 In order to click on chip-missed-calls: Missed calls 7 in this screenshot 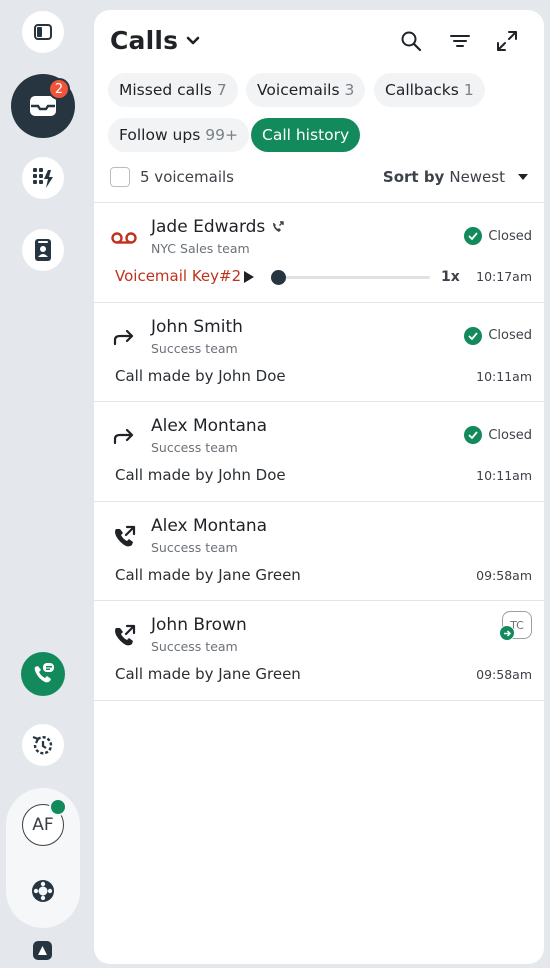, I will do `click(173, 90)`.